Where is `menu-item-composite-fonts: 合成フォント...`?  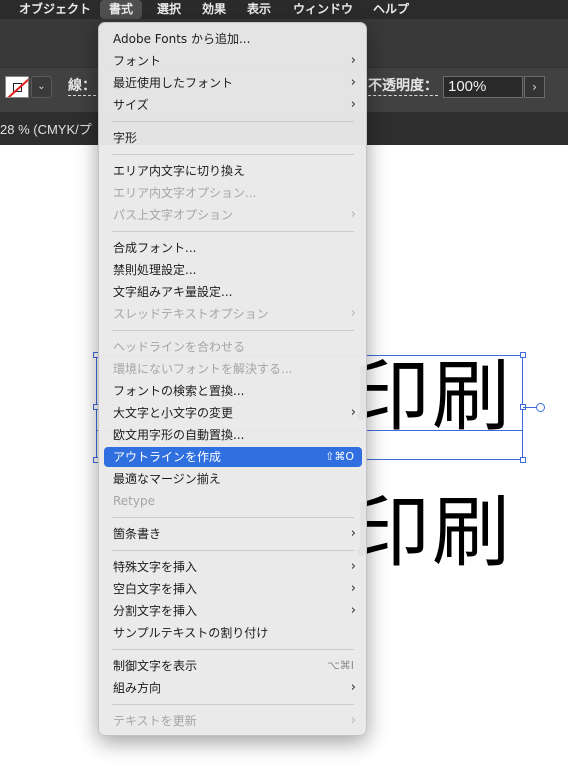 menu-item-composite-fonts: 合成フォント... is located at coordinates (233, 248).